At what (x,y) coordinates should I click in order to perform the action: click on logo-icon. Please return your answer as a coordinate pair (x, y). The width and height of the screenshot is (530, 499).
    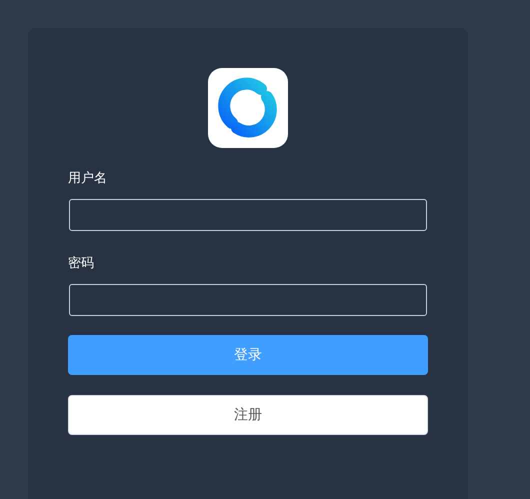
    Looking at the image, I should click on (248, 108).